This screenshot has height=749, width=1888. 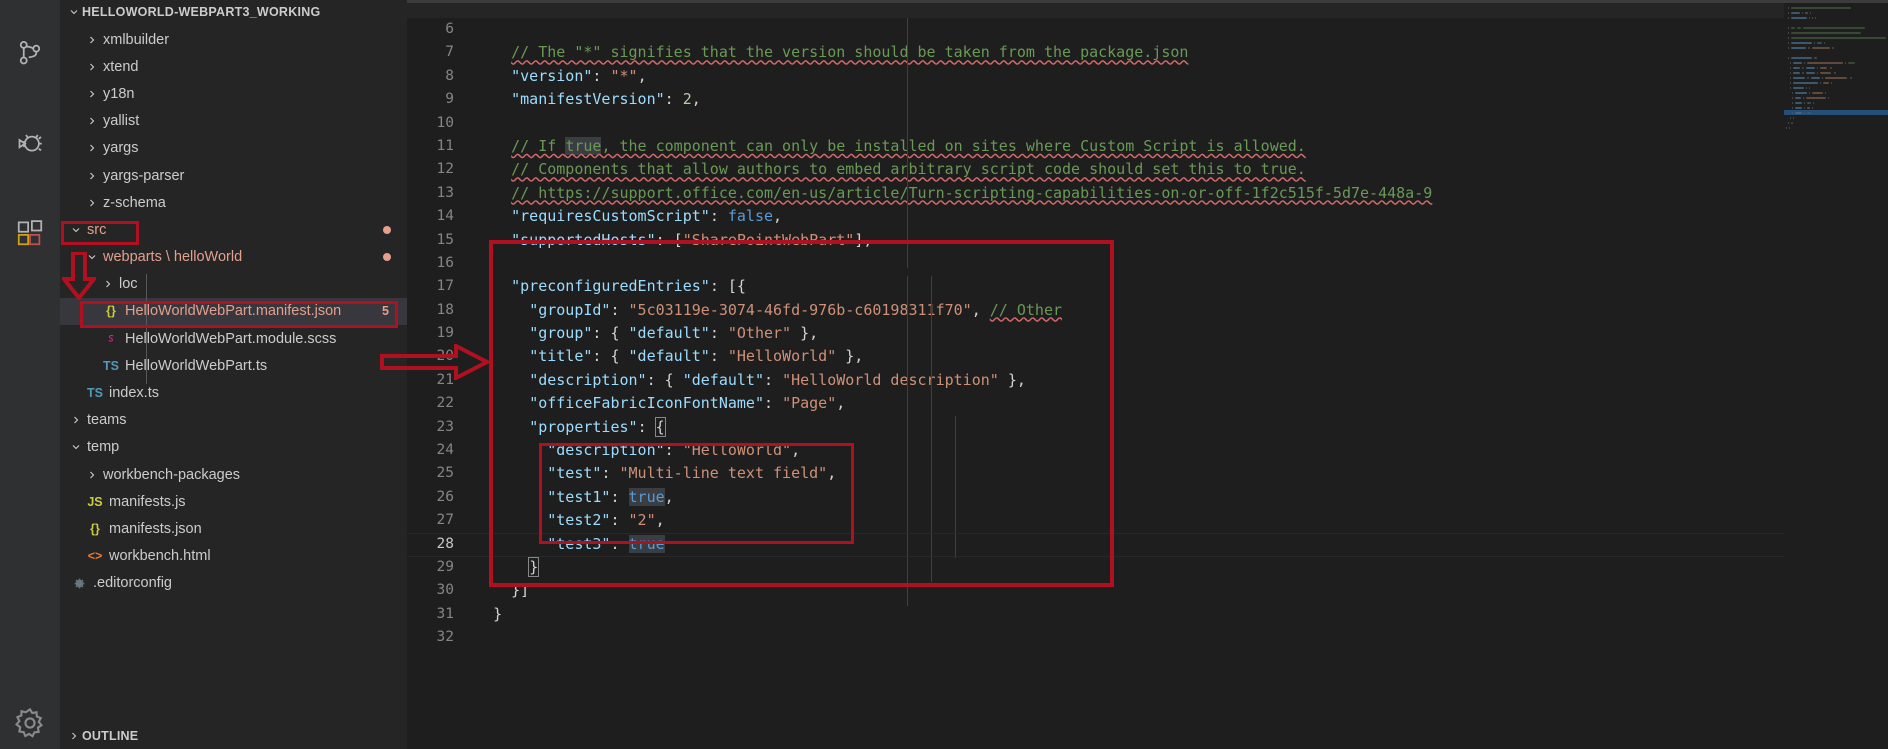 I want to click on tree-folder-row: xtend, so click(x=233, y=66).